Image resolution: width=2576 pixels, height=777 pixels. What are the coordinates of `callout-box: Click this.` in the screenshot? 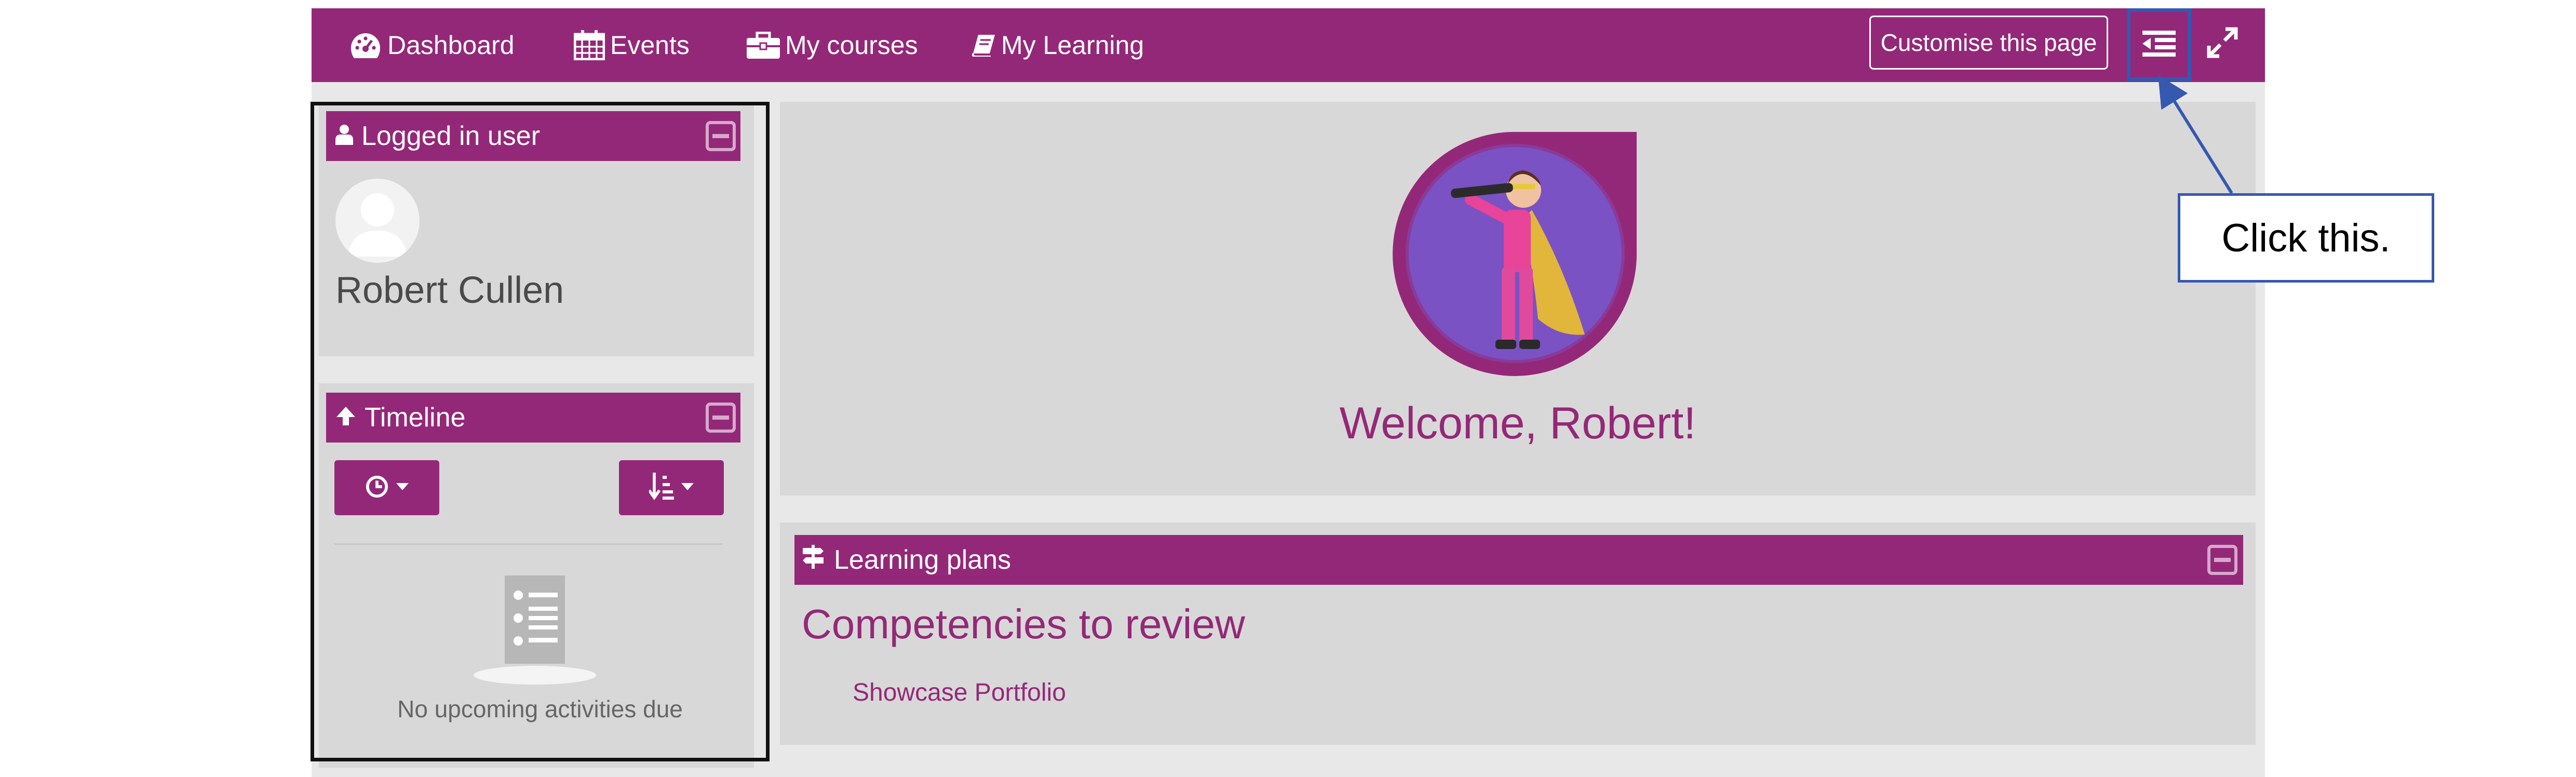 It's located at (2306, 238).